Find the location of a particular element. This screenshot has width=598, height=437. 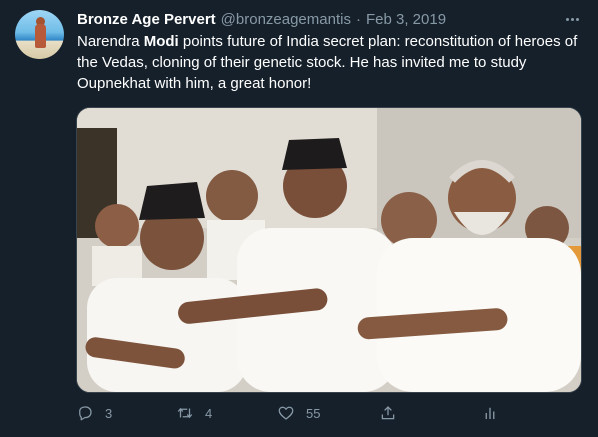

more-options-icon is located at coordinates (572, 19).